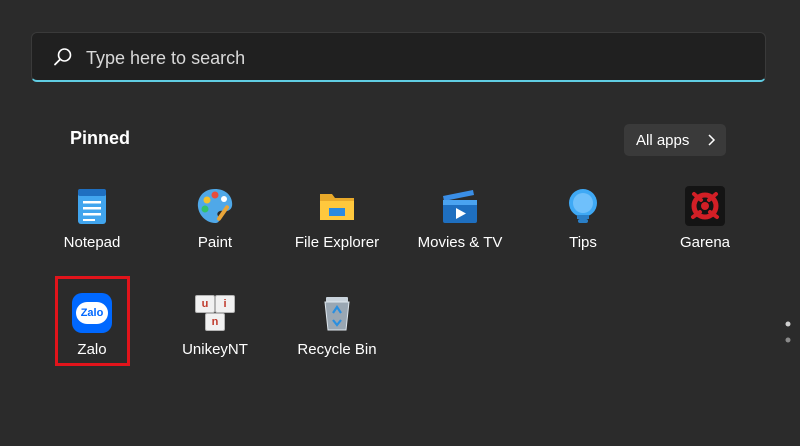 The image size is (800, 446). I want to click on unikey-key-n: n, so click(215, 322).